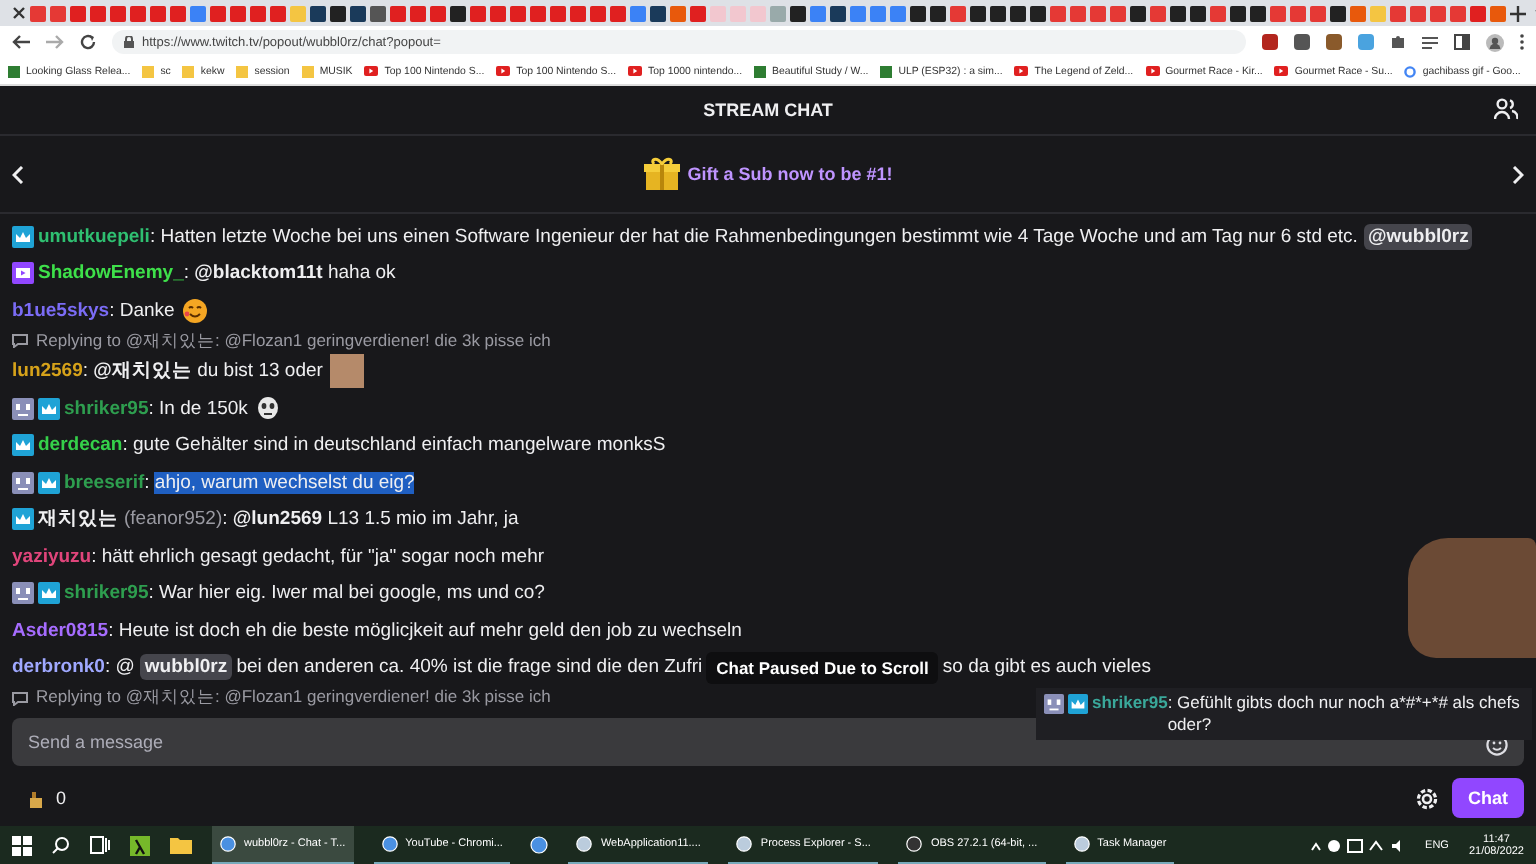 This screenshot has height=864, width=1536. I want to click on message-text: : @blacktom11t haha ok, so click(289, 273).